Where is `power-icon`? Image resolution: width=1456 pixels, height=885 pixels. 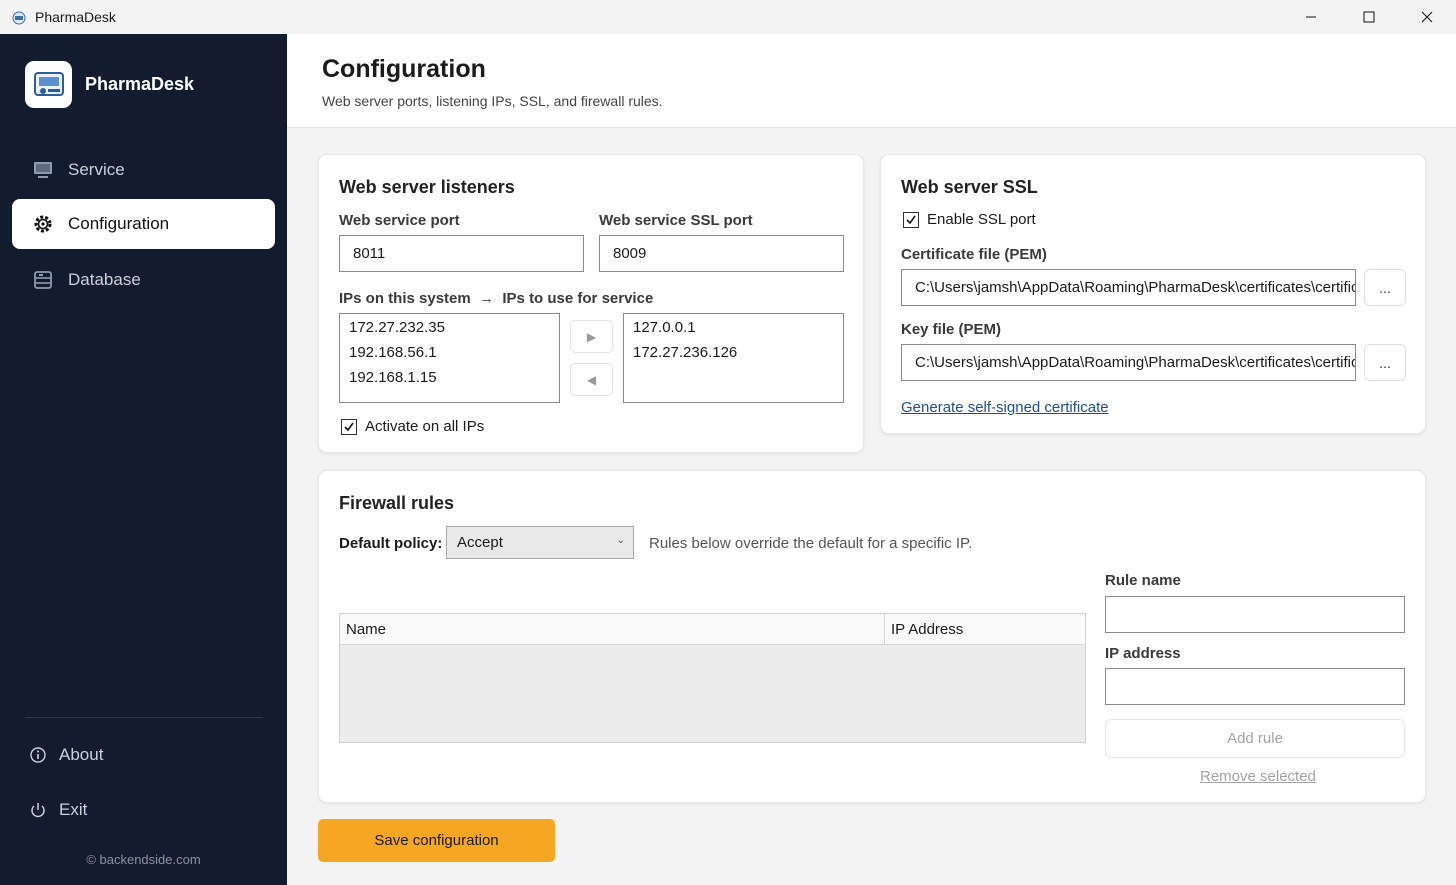 power-icon is located at coordinates (38, 810).